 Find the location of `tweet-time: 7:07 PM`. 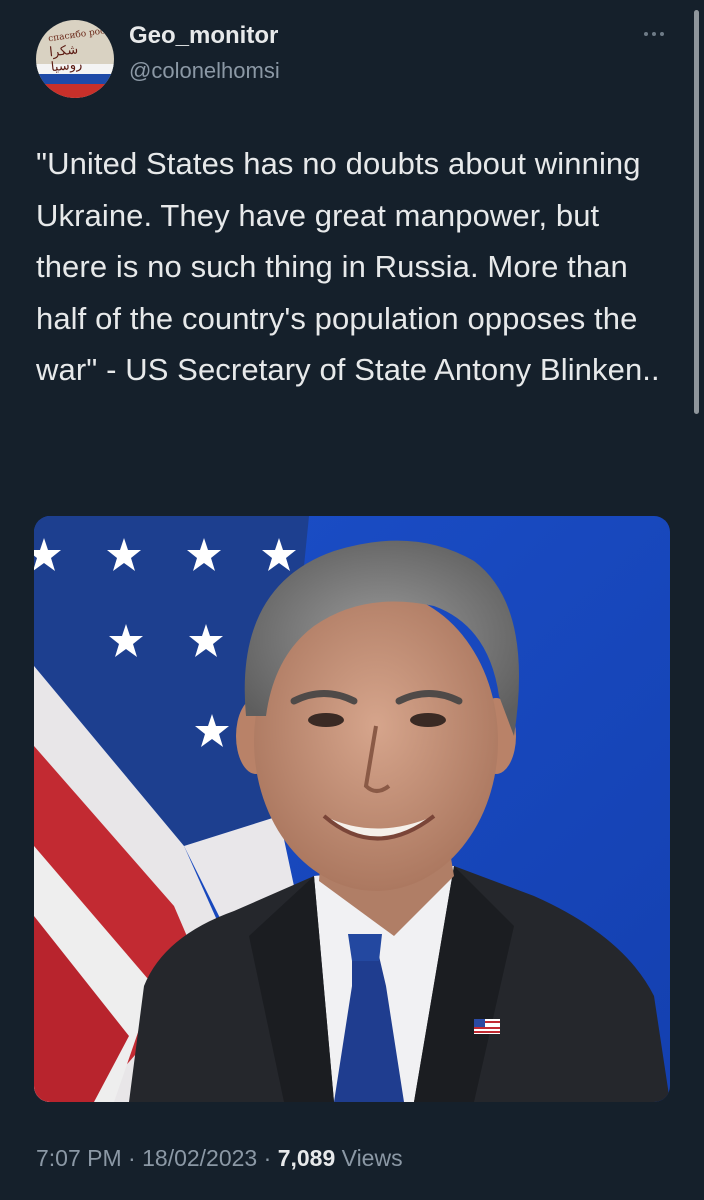

tweet-time: 7:07 PM is located at coordinates (79, 1158).